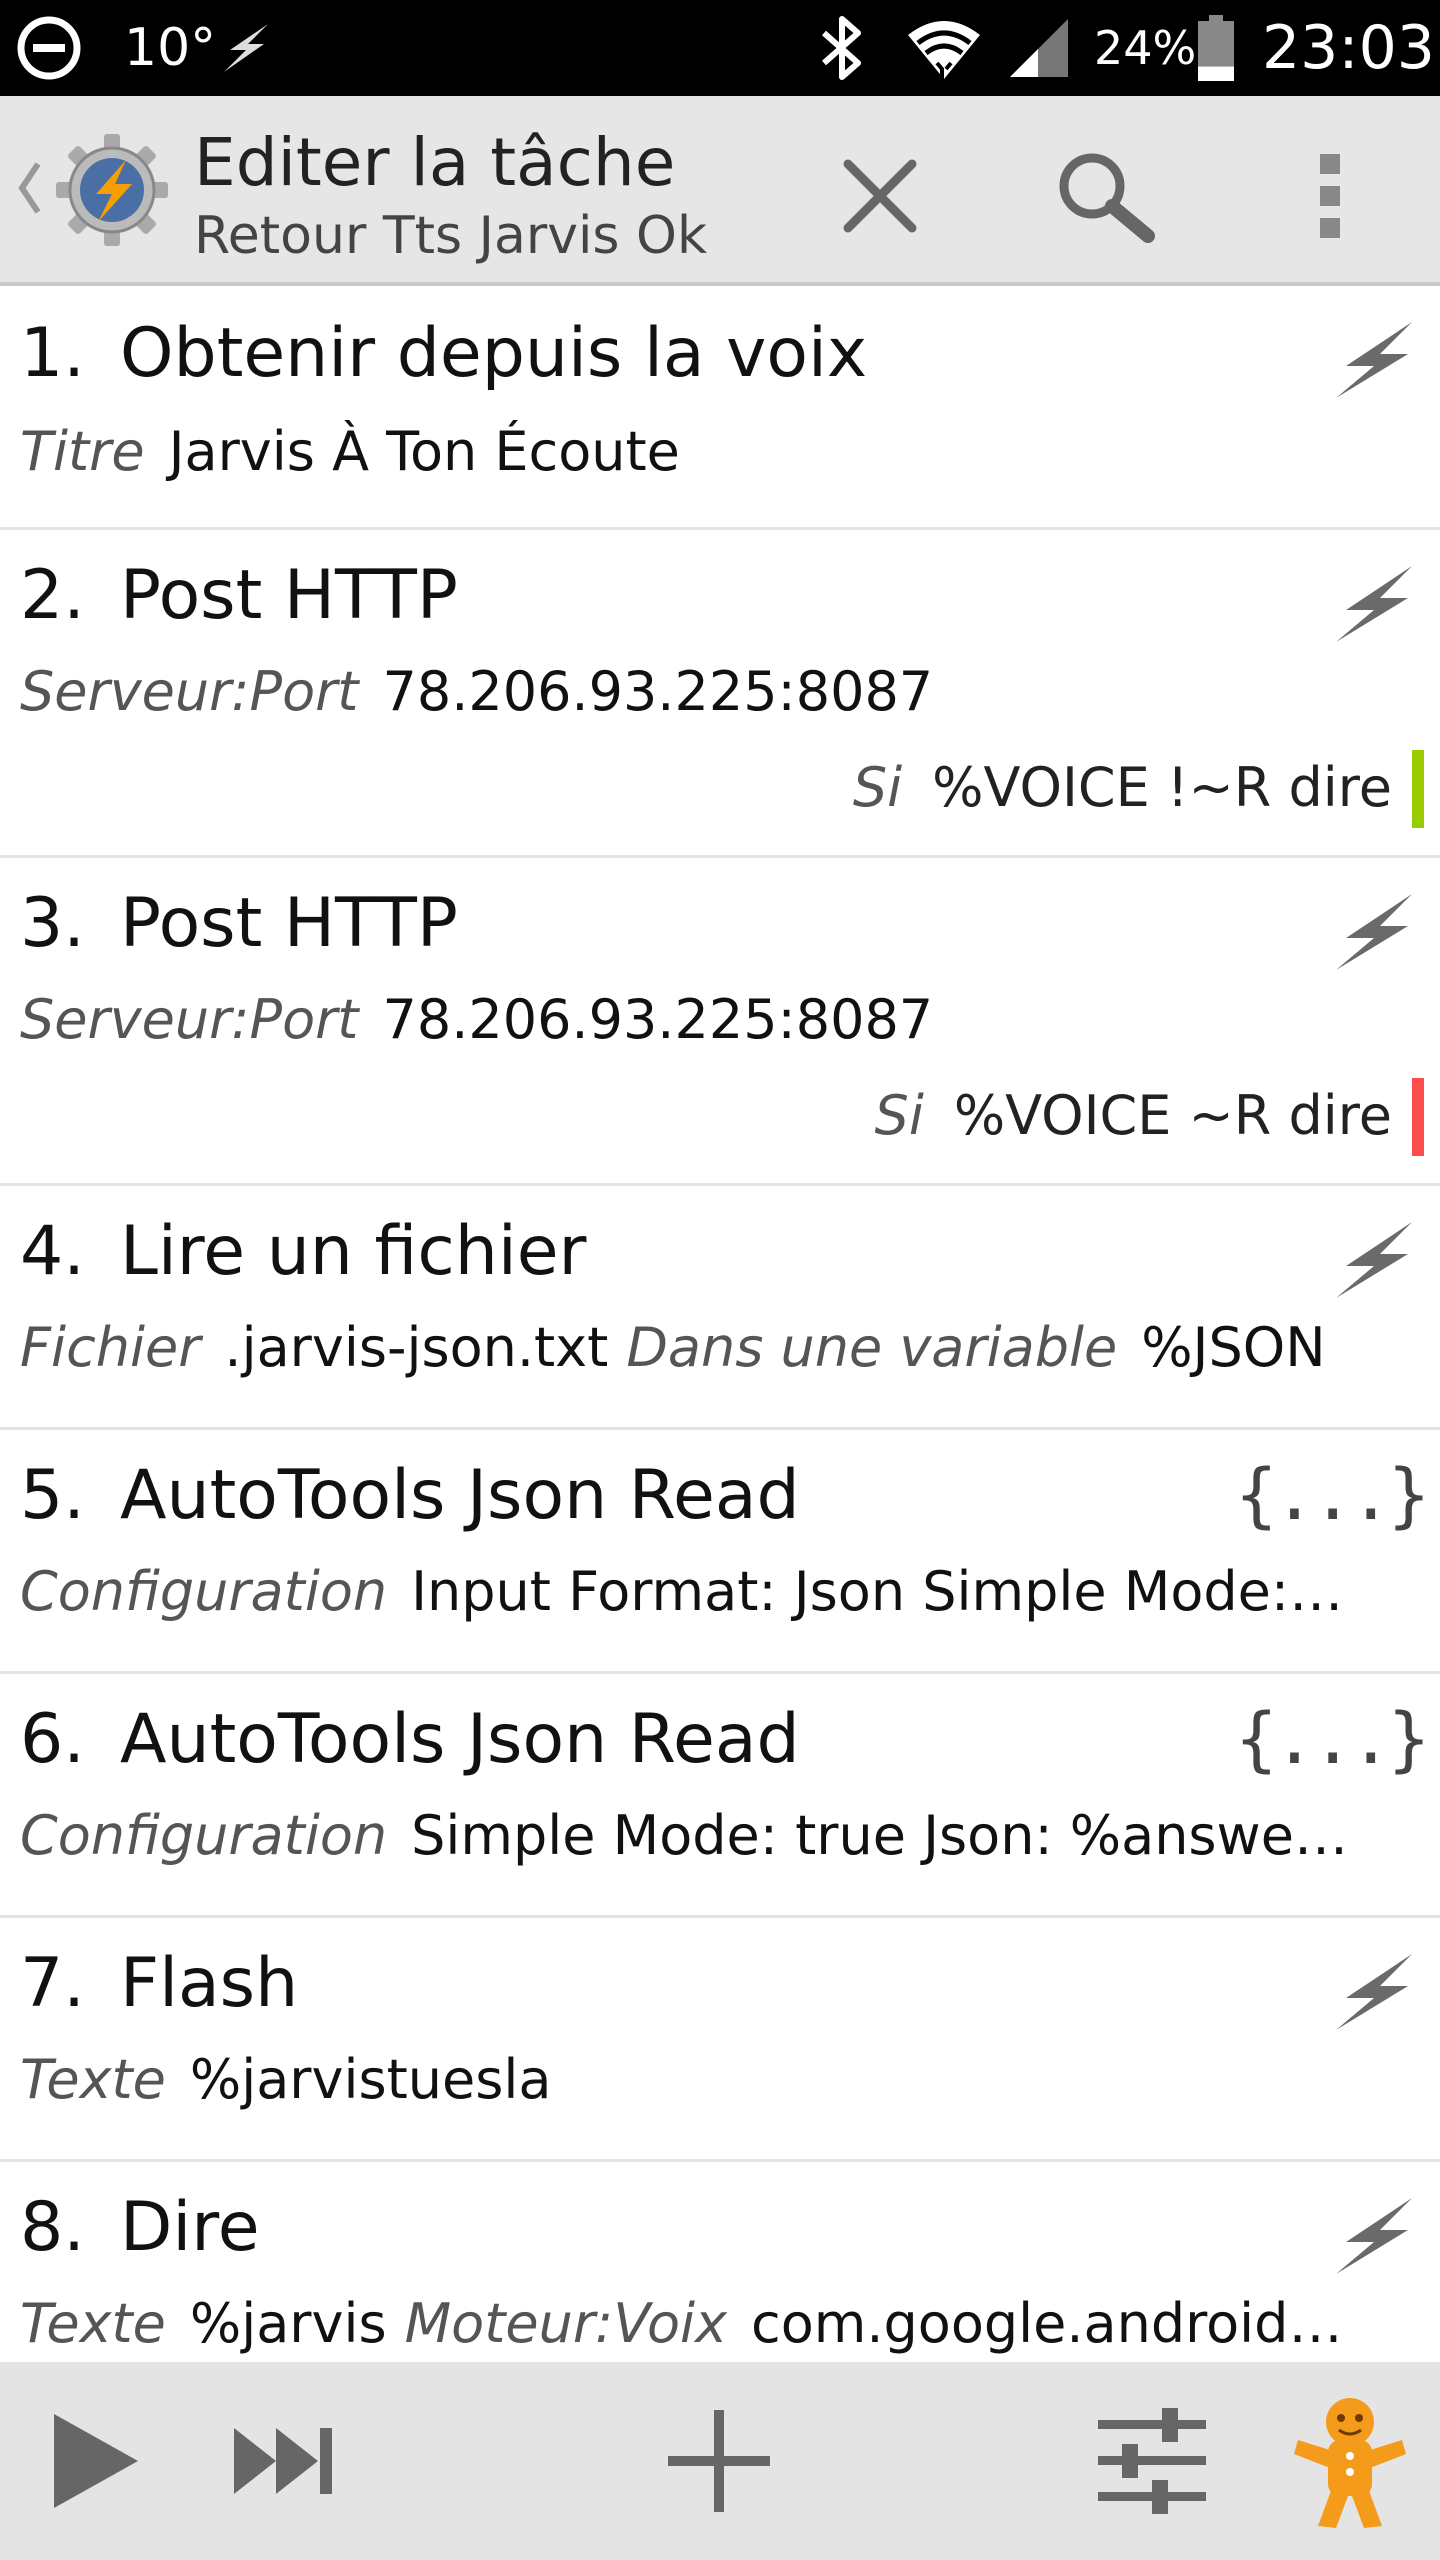  What do you see at coordinates (288, 2323) in the screenshot?
I see `param-value: %jarvis` at bounding box center [288, 2323].